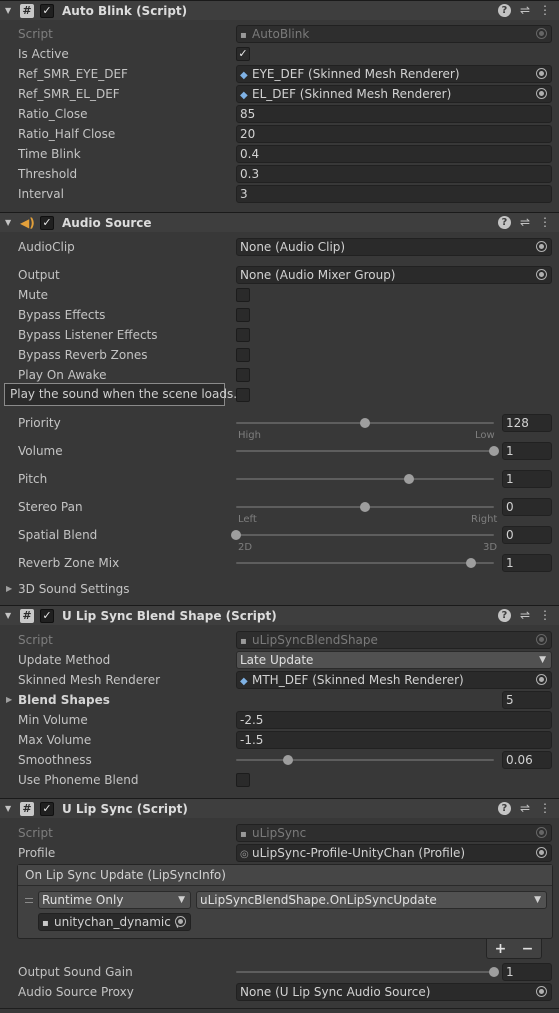 The width and height of the screenshot is (559, 1013). Describe the element at coordinates (114, 900) in the screenshot. I see `runtime-mode-dropdown: Runtime Only ▼` at that location.